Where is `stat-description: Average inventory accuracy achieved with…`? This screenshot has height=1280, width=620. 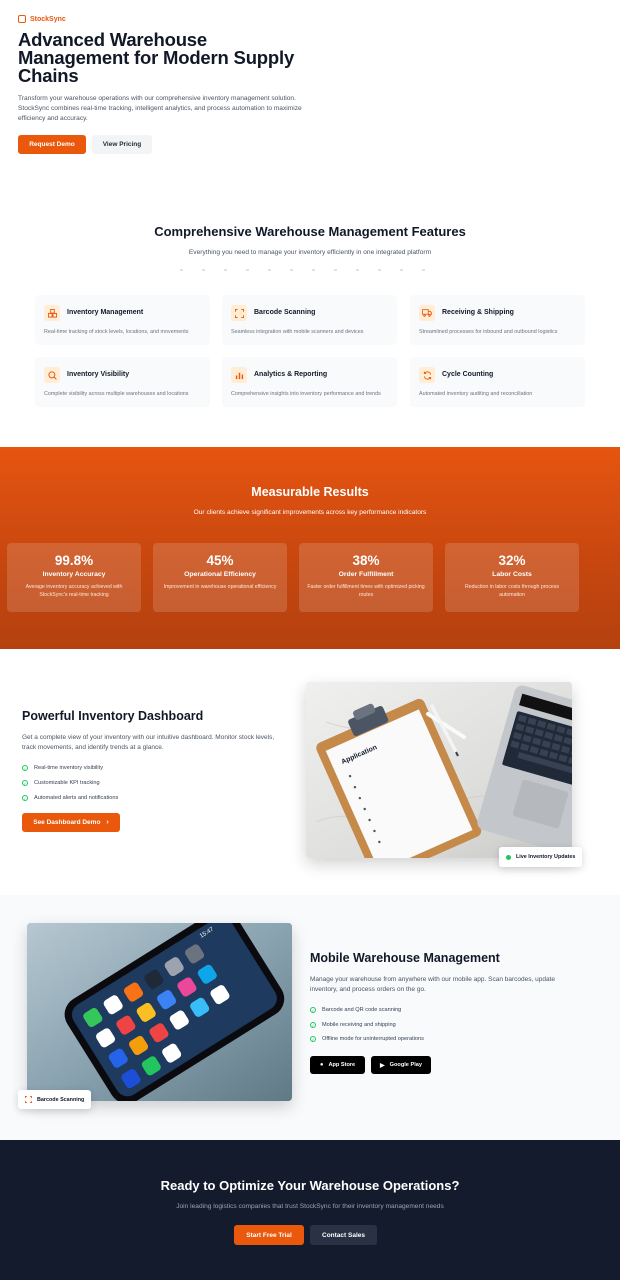
stat-description: Average inventory accuracy achieved with… is located at coordinates (74, 591).